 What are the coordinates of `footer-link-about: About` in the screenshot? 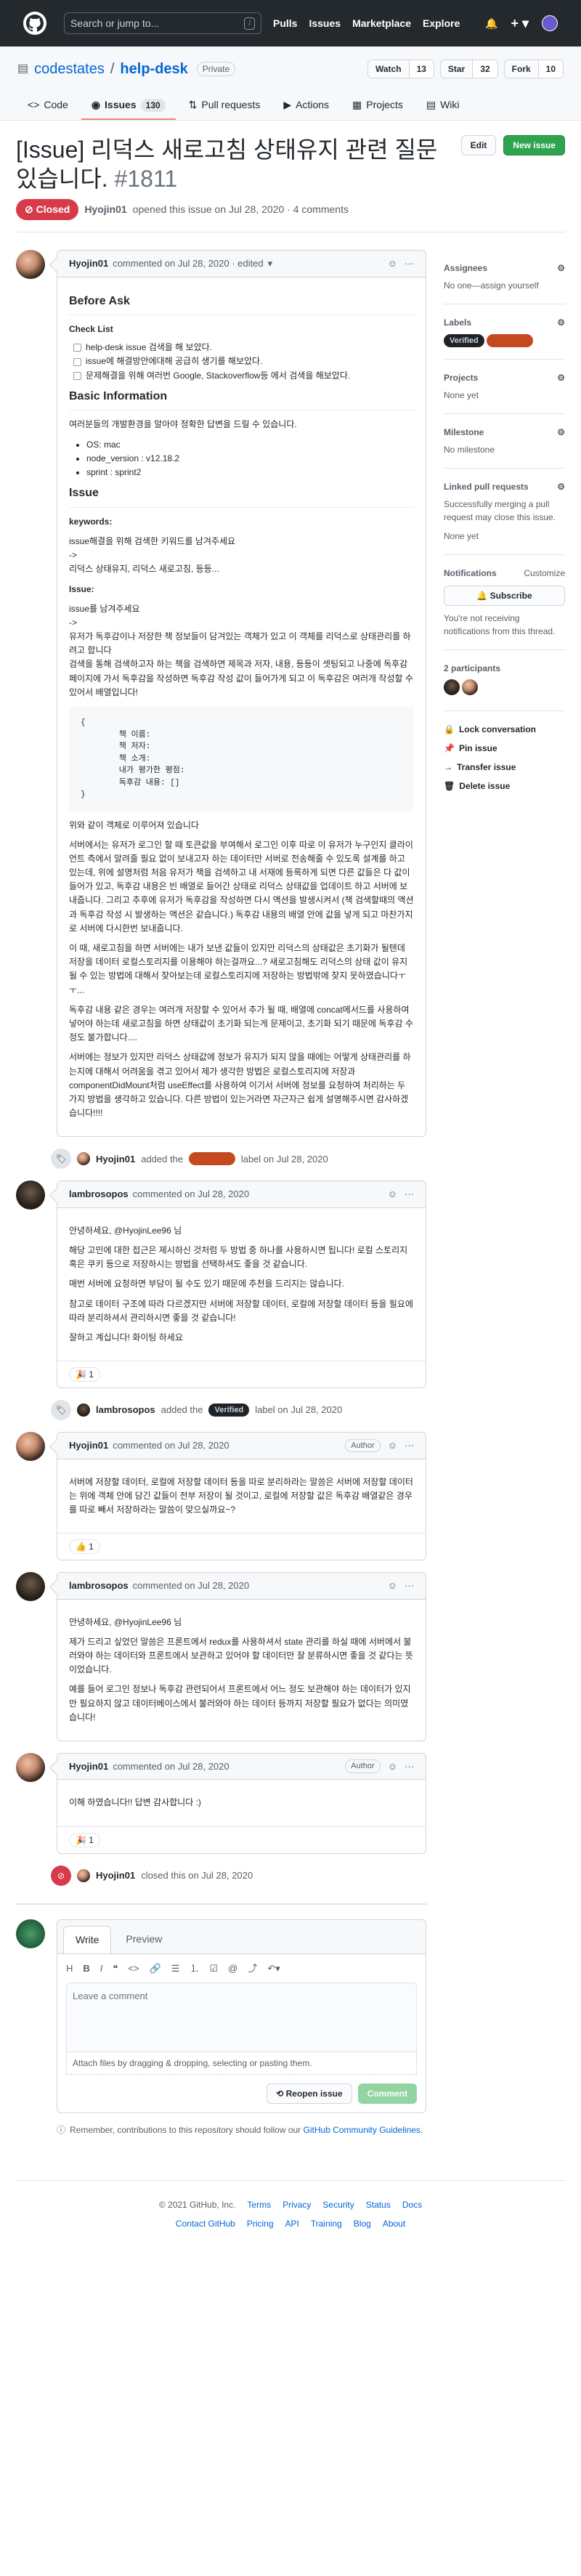 It's located at (394, 2223).